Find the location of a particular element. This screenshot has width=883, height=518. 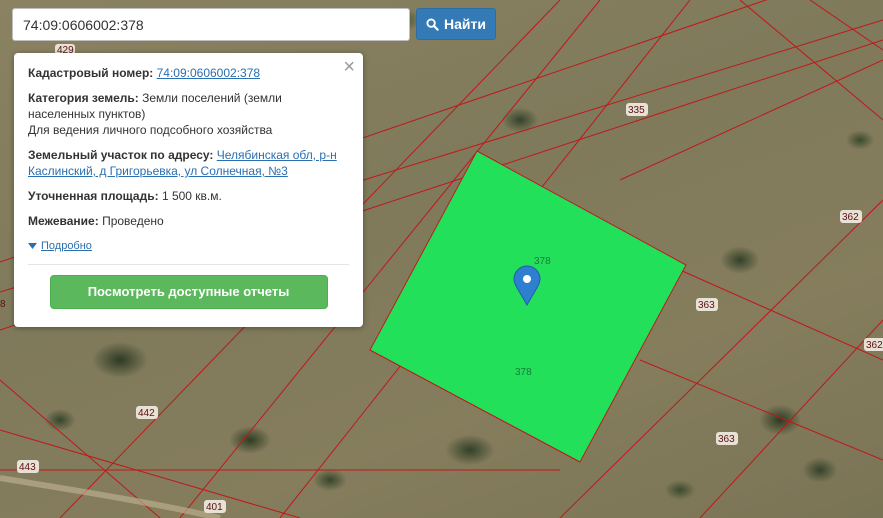

search-button: Найти is located at coordinates (456, 24).